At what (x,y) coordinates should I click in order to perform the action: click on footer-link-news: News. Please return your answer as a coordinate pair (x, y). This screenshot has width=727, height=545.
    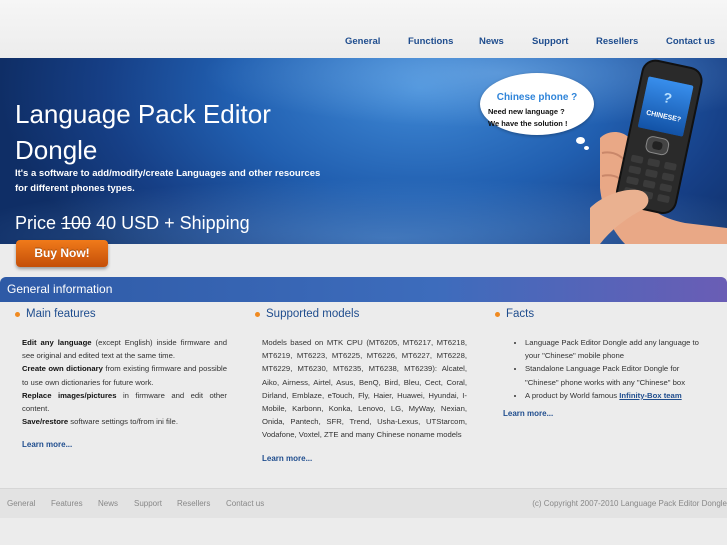
    Looking at the image, I should click on (108, 503).